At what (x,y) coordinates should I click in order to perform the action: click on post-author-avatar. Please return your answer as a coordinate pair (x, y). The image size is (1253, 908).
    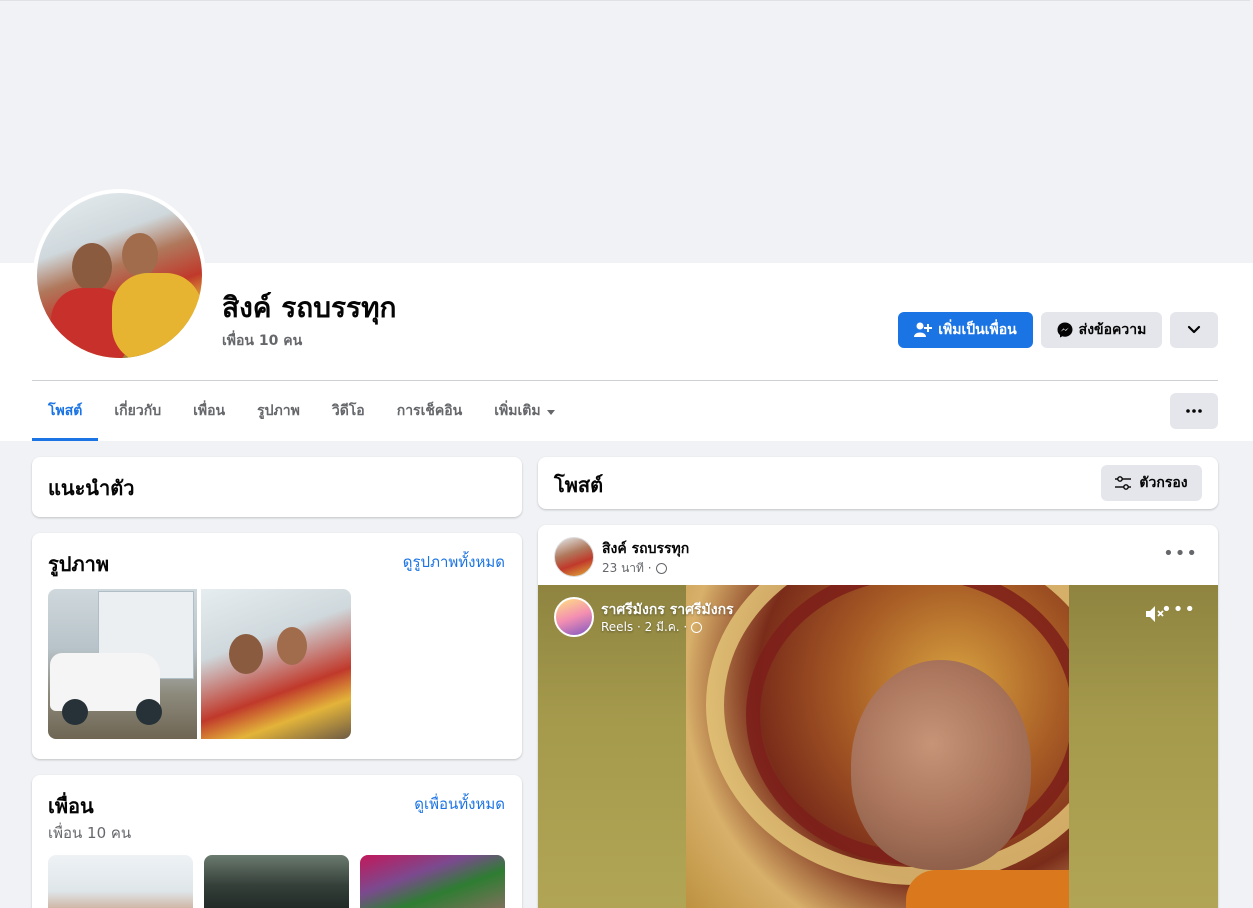
    Looking at the image, I should click on (574, 557).